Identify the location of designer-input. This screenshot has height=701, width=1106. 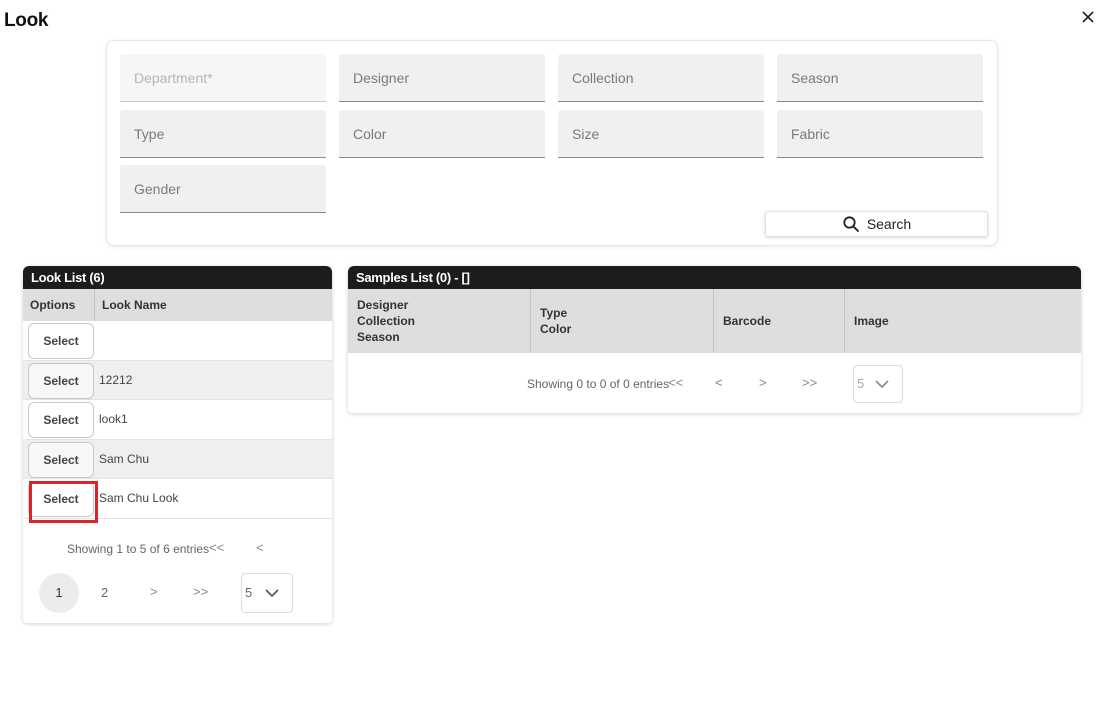
(442, 77).